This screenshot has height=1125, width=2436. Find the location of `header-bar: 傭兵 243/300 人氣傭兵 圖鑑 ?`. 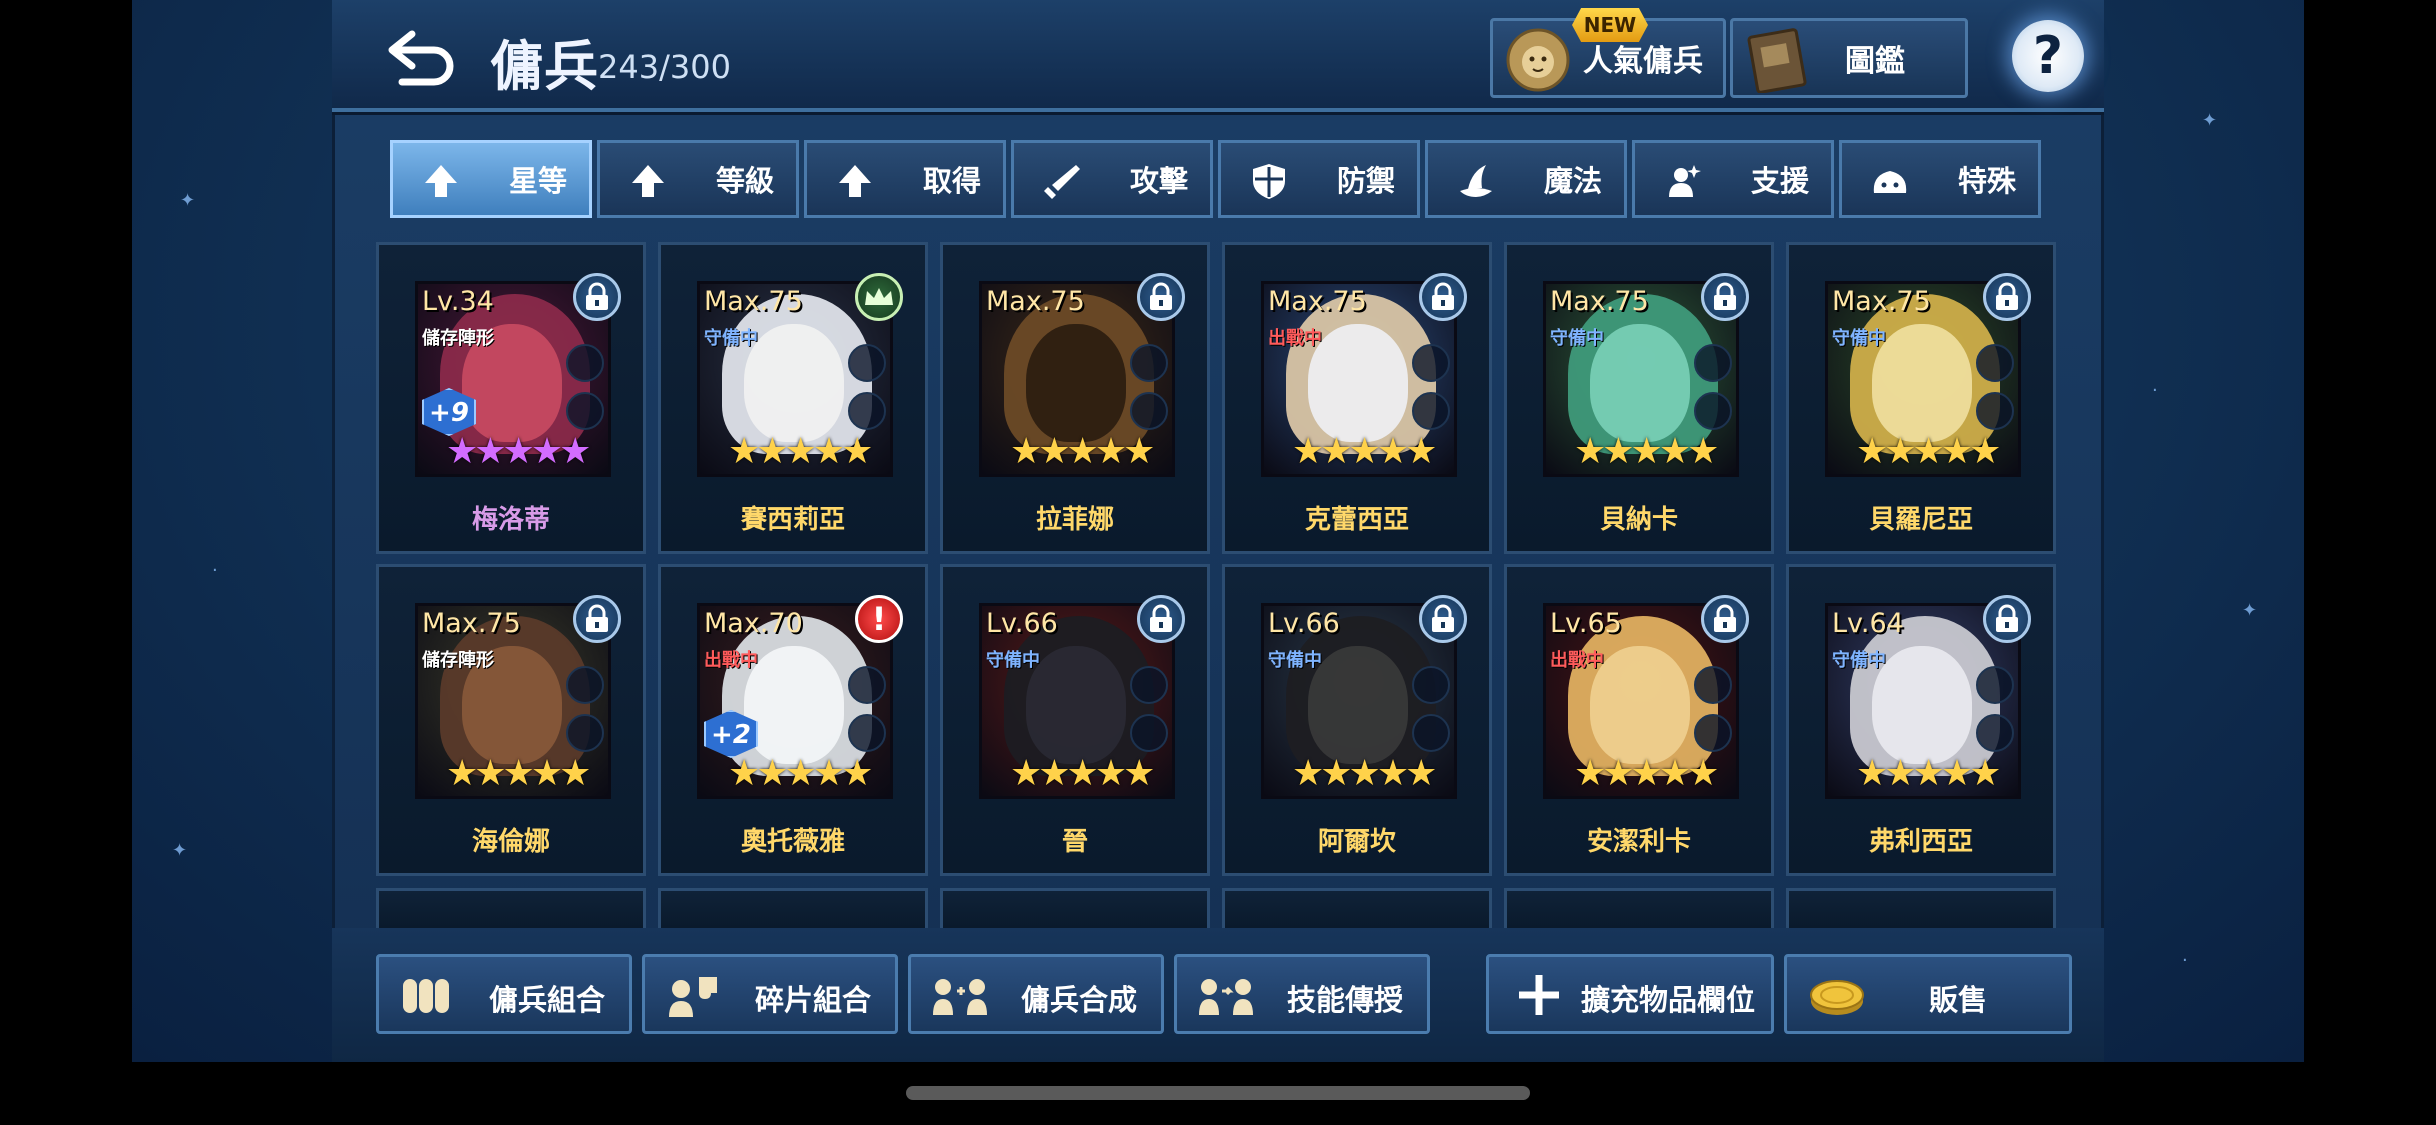

header-bar: 傭兵 243/300 人氣傭兵 圖鑑 ? is located at coordinates (1218, 56).